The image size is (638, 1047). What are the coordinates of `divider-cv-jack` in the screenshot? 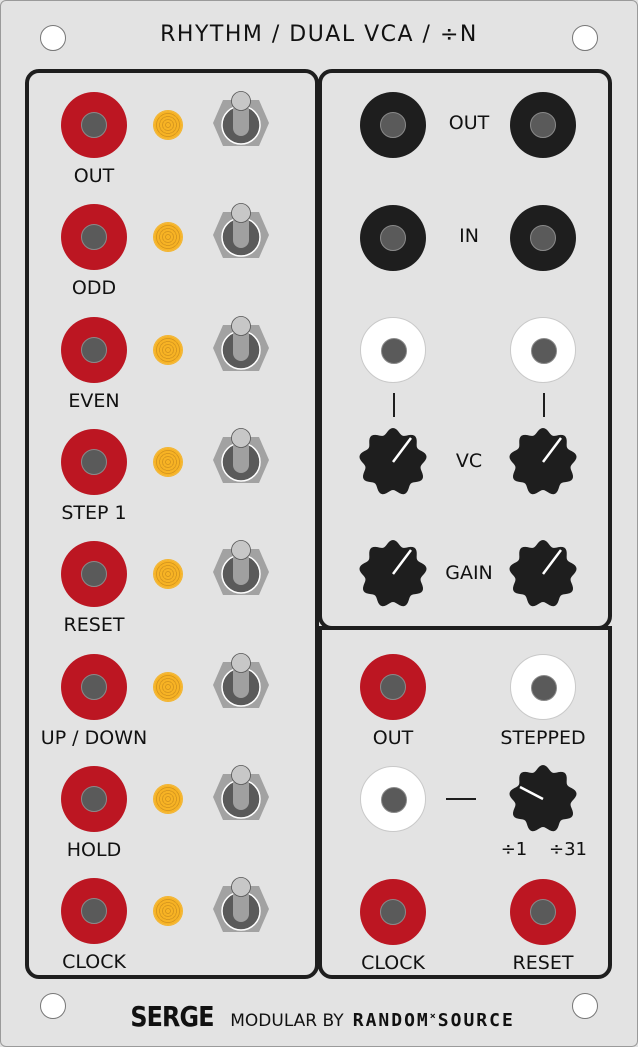 It's located at (393, 799).